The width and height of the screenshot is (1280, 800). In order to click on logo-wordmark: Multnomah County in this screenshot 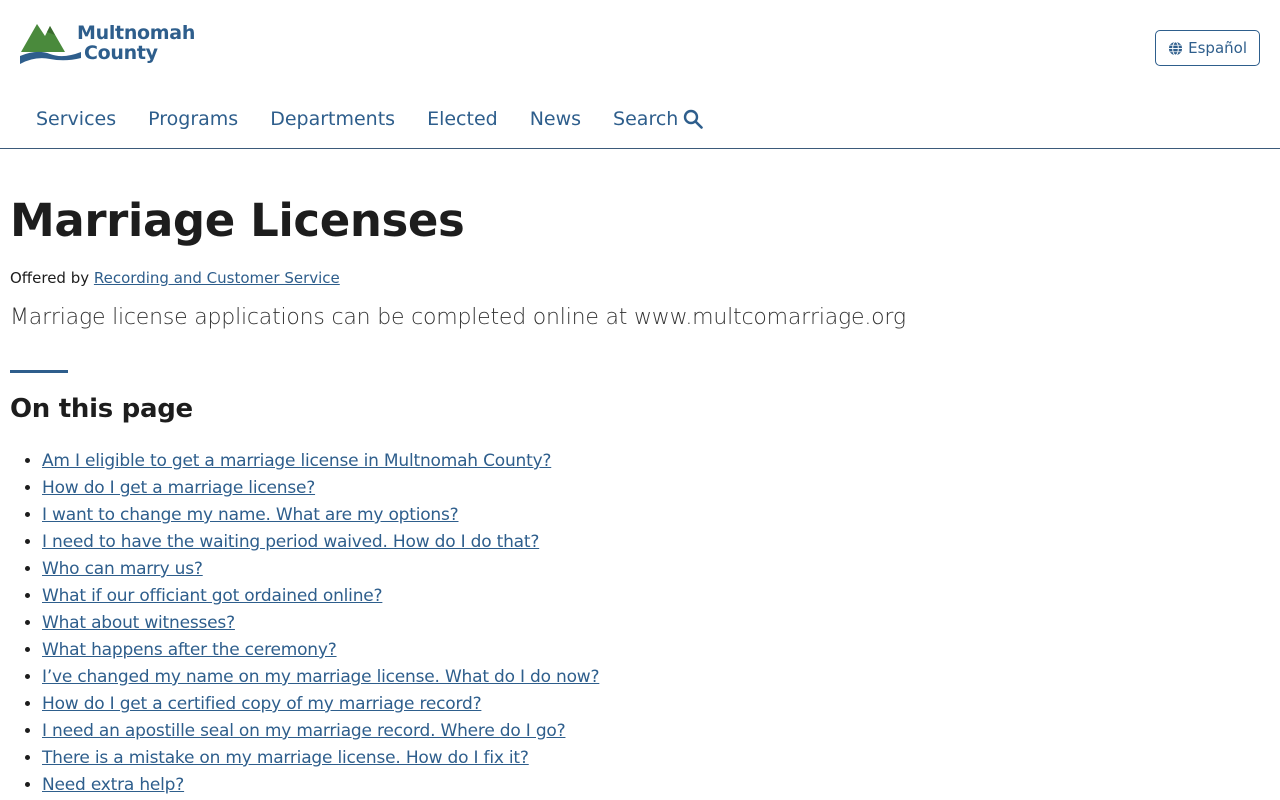, I will do `click(136, 43)`.